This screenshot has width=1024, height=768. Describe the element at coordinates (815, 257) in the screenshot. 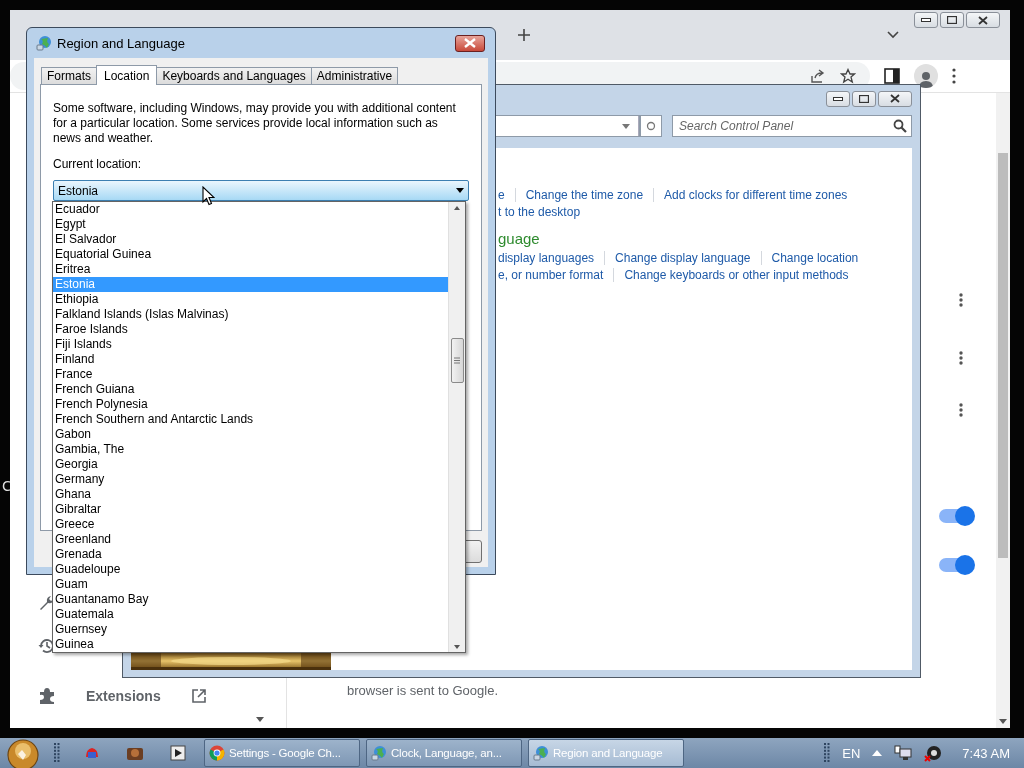

I see `link: Change location` at that location.